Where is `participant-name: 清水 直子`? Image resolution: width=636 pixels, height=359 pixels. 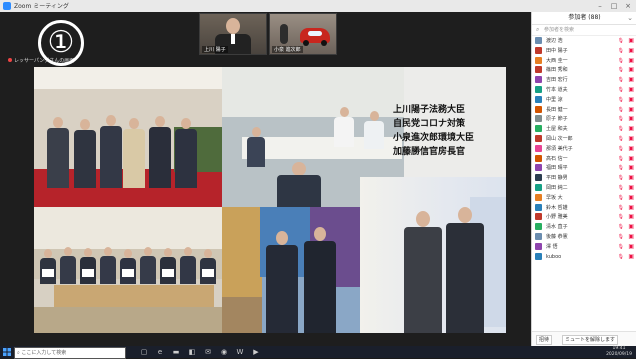
participant-name: 清水 直子 is located at coordinates (557, 227).